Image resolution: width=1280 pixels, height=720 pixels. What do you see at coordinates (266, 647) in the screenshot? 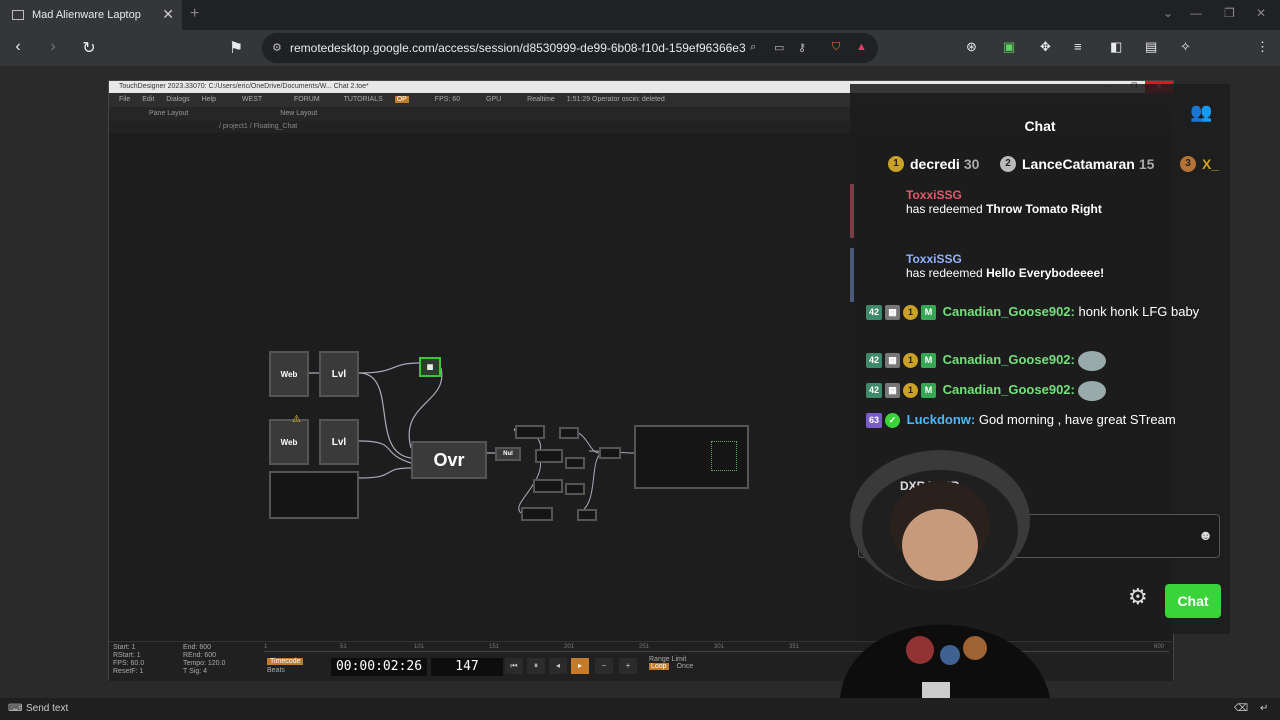
I see `ruler-tick: 1` at bounding box center [266, 647].